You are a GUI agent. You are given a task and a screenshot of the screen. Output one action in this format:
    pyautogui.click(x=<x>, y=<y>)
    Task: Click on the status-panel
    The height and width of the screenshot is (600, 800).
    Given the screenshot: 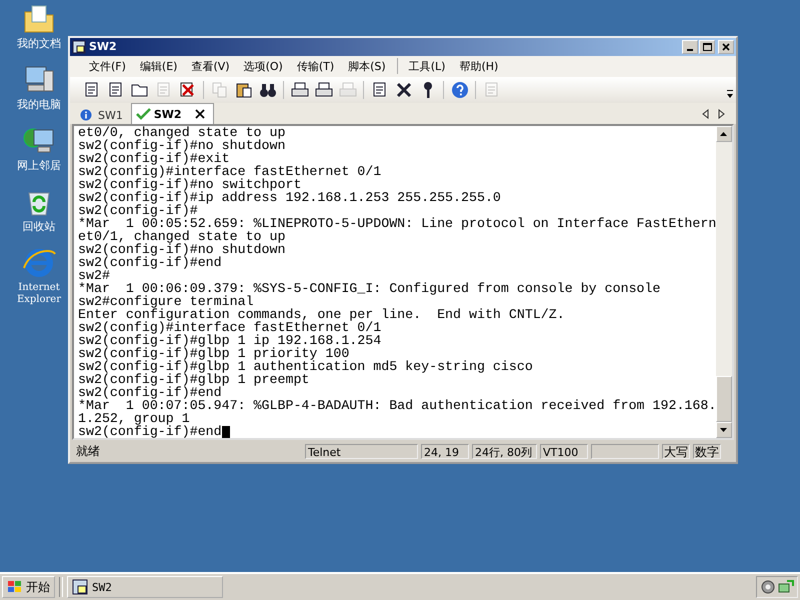 What is the action you would take?
    pyautogui.click(x=625, y=451)
    